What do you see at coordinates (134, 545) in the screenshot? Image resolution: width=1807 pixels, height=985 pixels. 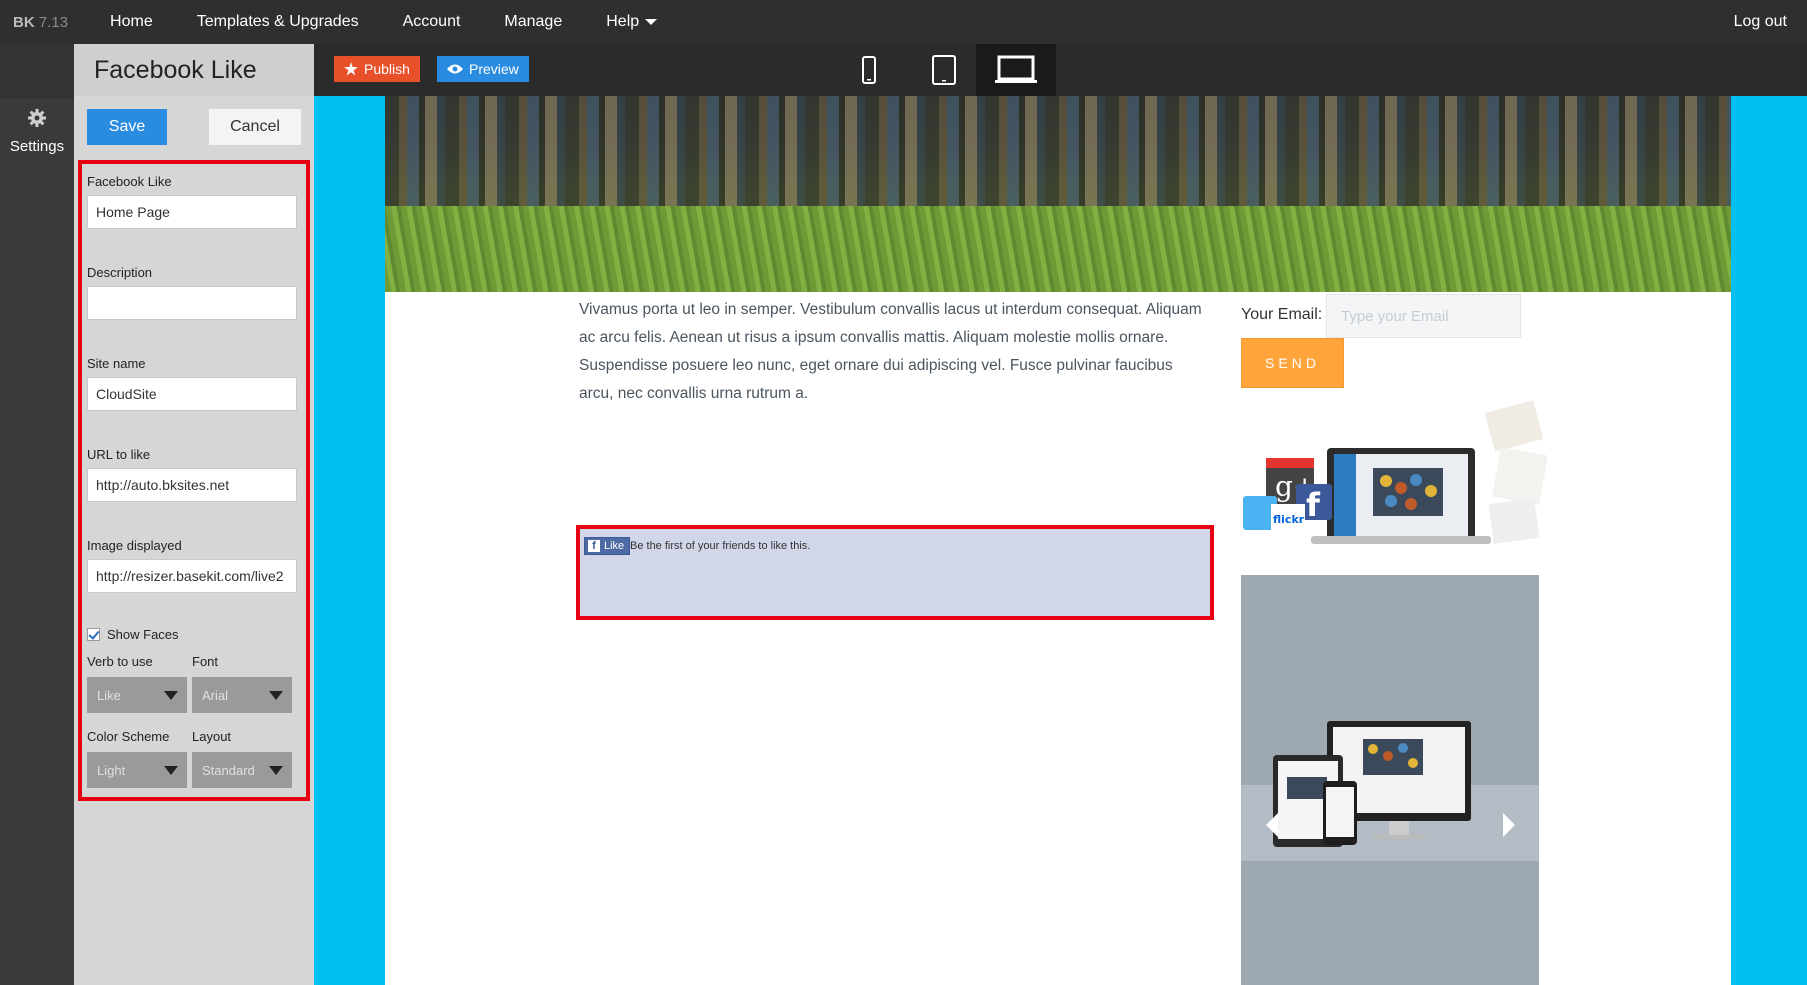 I see `image-displayed-label: Image displayed` at bounding box center [134, 545].